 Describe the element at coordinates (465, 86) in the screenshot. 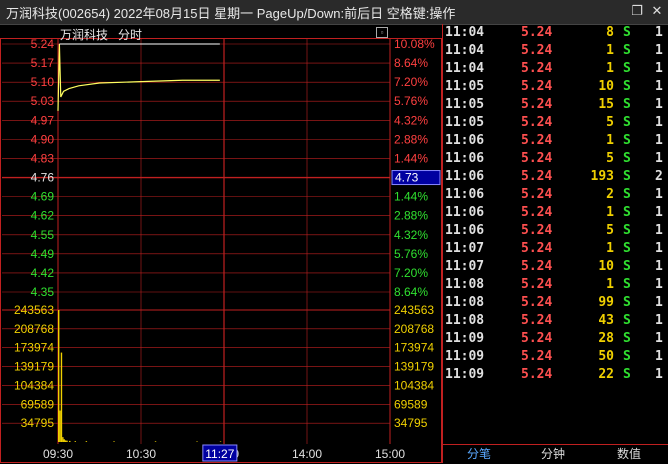

I see `tick-time: 11:05` at that location.